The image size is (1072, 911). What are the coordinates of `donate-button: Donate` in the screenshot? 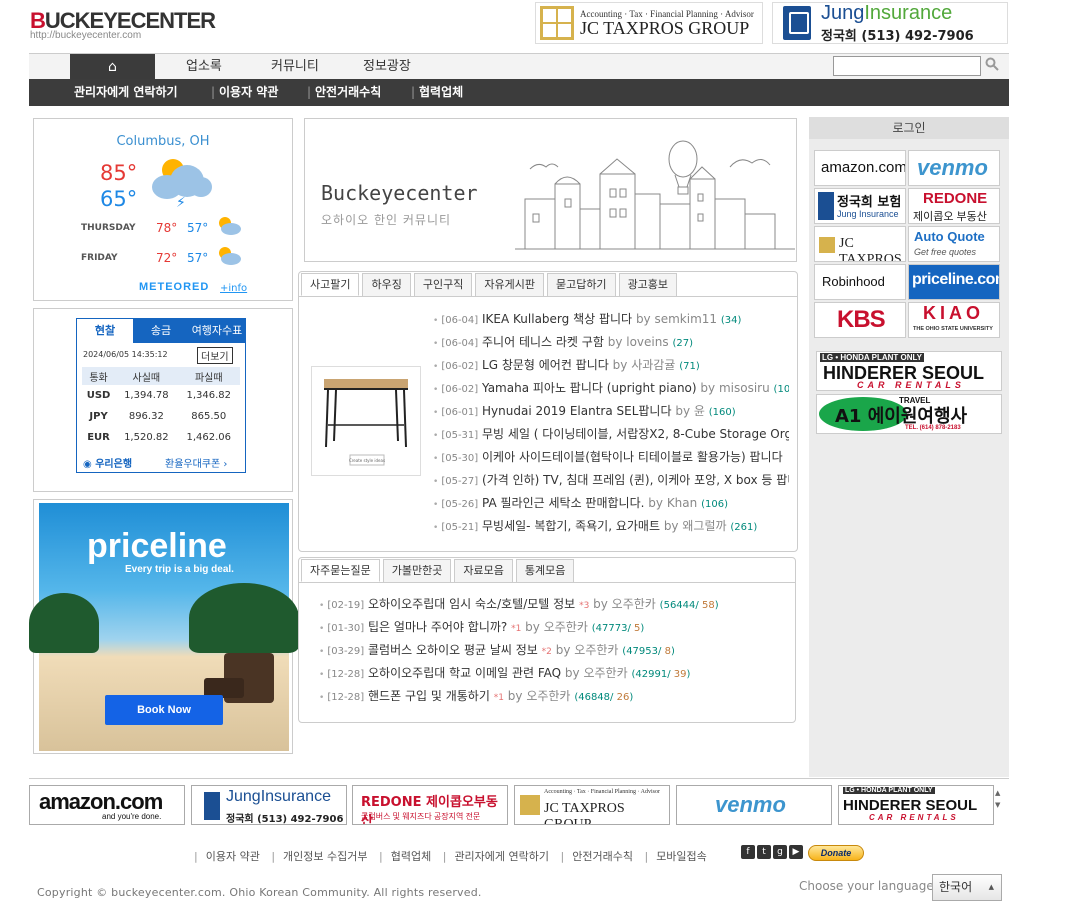 It's located at (836, 853).